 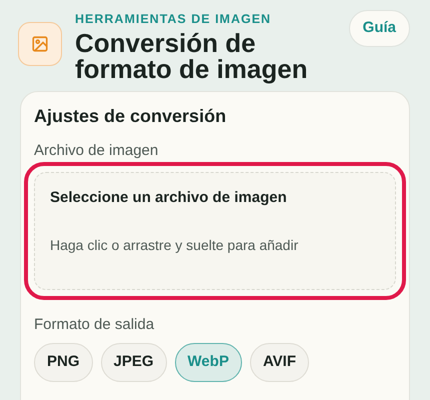 I want to click on format-chip: JPEG, so click(x=133, y=362).